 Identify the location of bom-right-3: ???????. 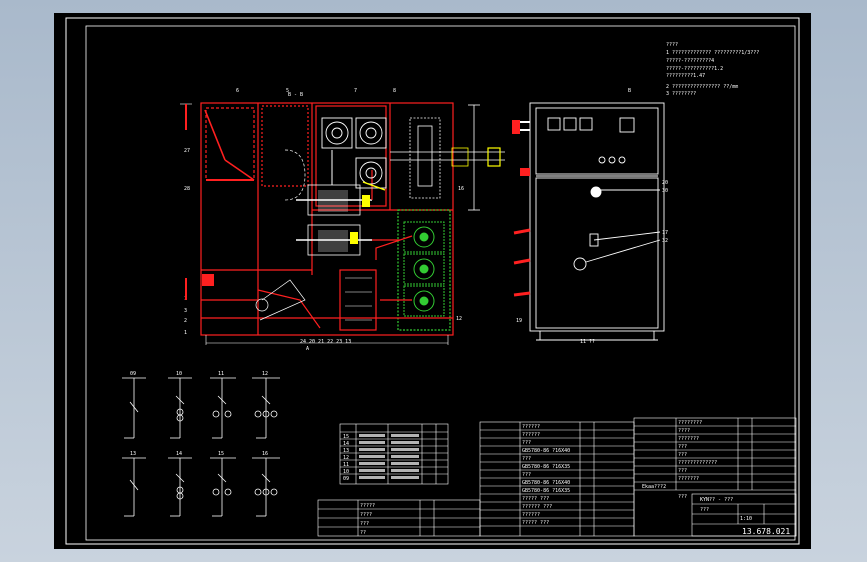
(688, 439).